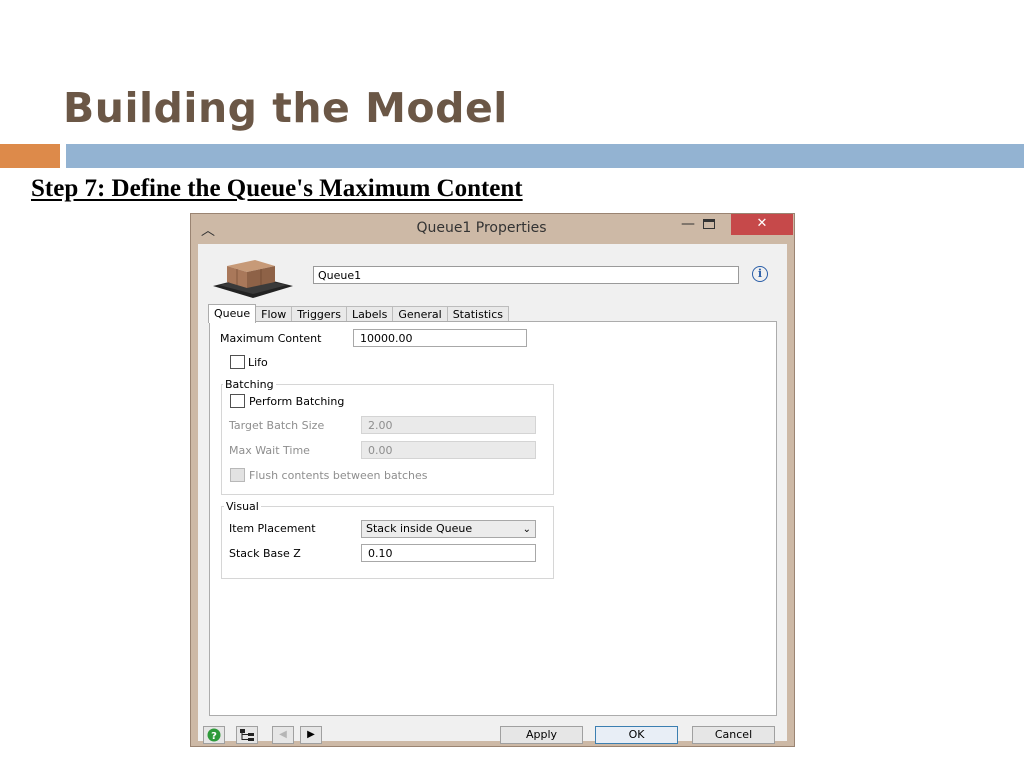 The width and height of the screenshot is (1024, 768). What do you see at coordinates (636, 735) in the screenshot?
I see `ok-button: OK` at bounding box center [636, 735].